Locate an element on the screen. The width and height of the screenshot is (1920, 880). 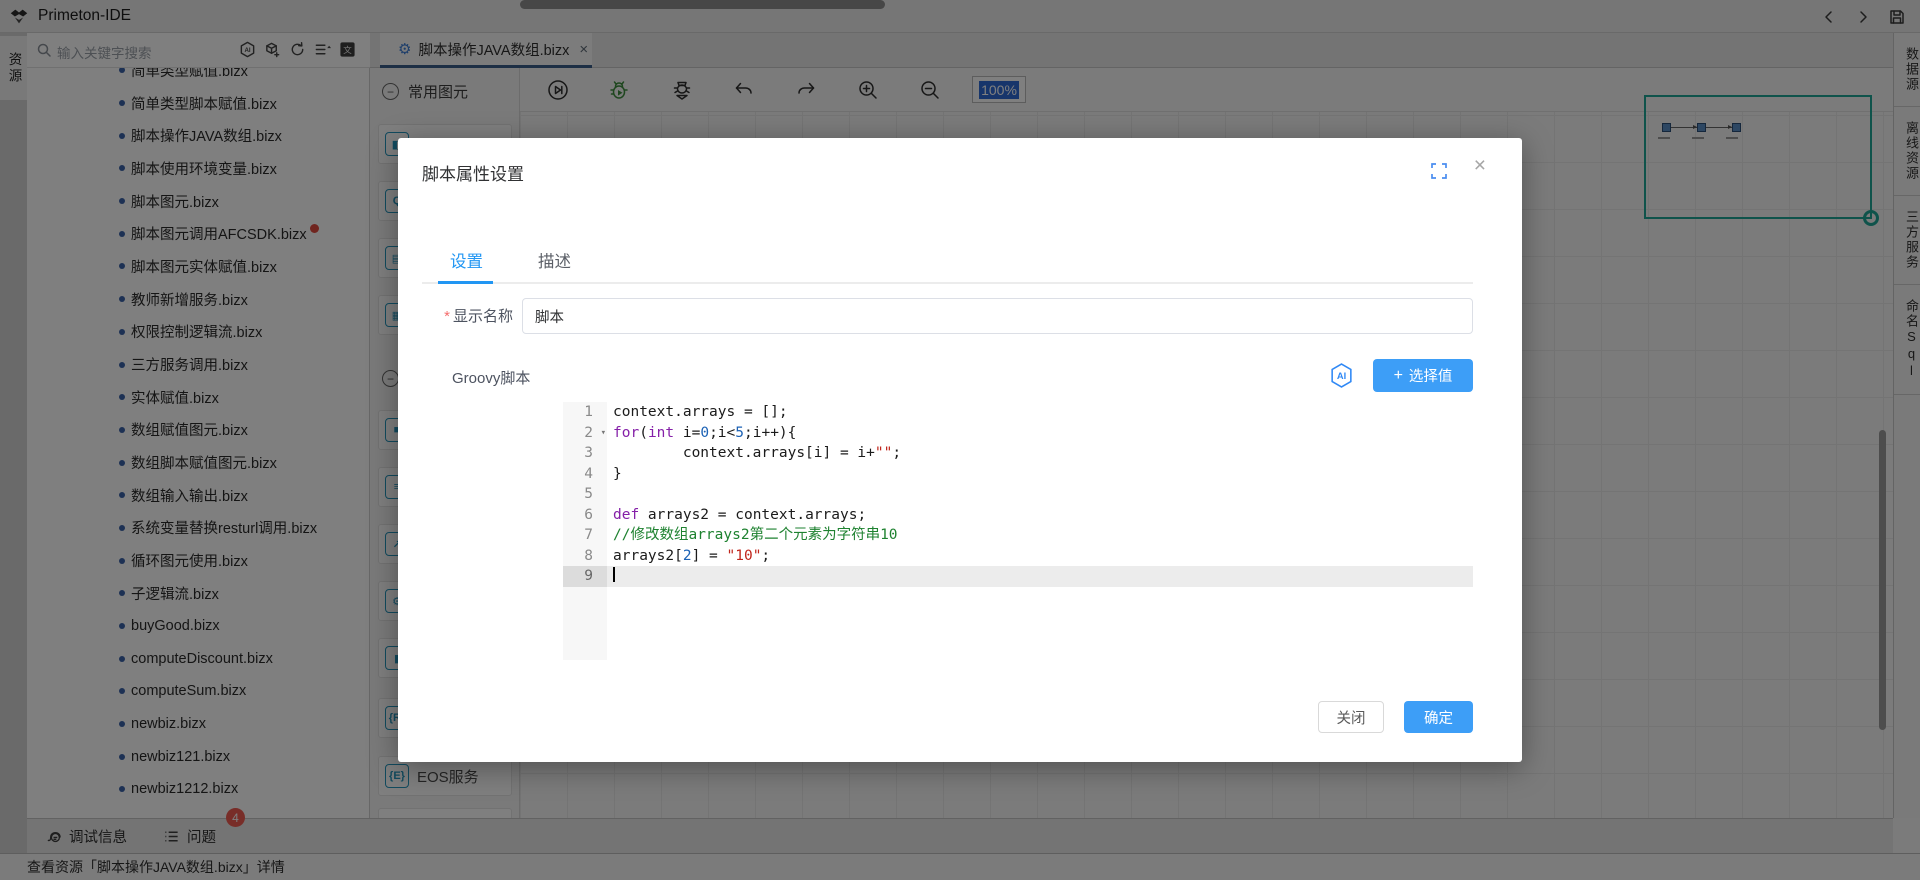
select-value-button: + 选择值 is located at coordinates (1423, 375).